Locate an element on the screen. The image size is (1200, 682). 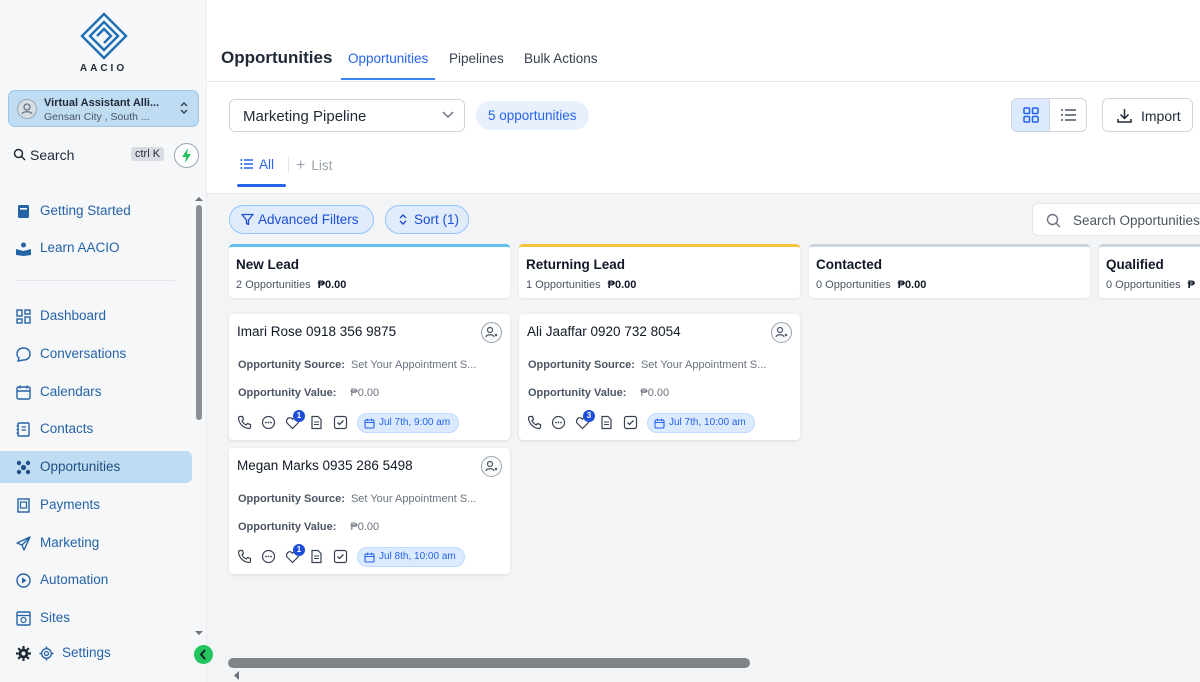
card-title: Megan Marks 0935 286 5498 is located at coordinates (325, 465).